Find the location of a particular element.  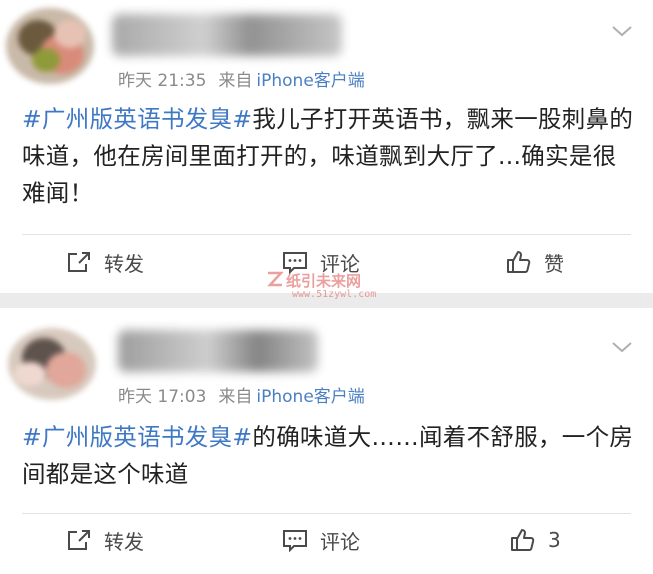

action-bar: 转发 评论 3 is located at coordinates (326, 540).